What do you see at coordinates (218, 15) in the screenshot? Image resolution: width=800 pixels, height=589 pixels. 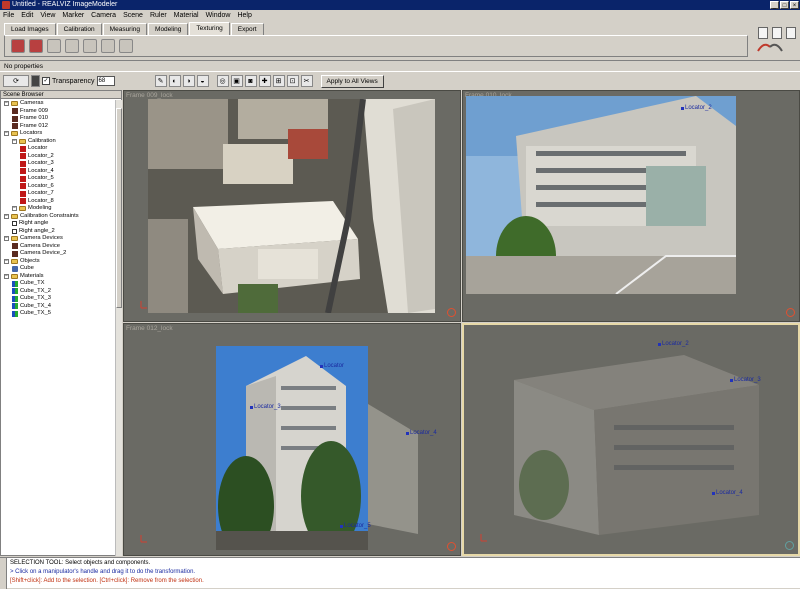 I see `menu-window: Window` at bounding box center [218, 15].